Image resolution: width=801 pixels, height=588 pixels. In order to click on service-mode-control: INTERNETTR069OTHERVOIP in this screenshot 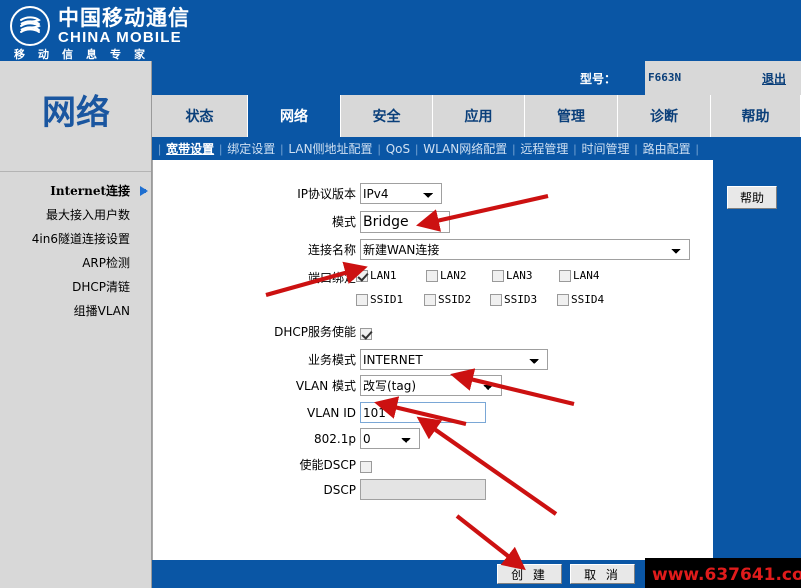, I will do `click(454, 359)`.